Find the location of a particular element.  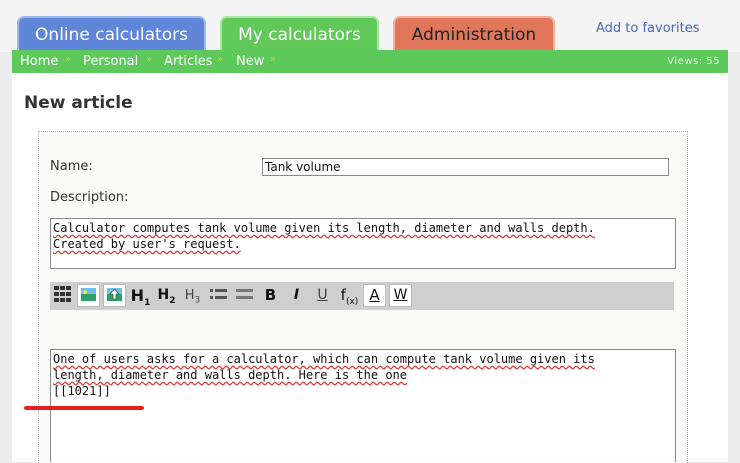

numbered-list-icon is located at coordinates (244, 295).